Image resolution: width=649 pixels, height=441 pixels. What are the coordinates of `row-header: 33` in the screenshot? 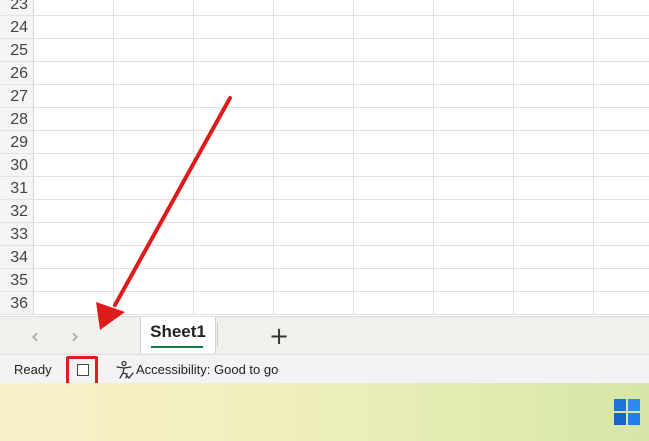 It's located at (16, 234).